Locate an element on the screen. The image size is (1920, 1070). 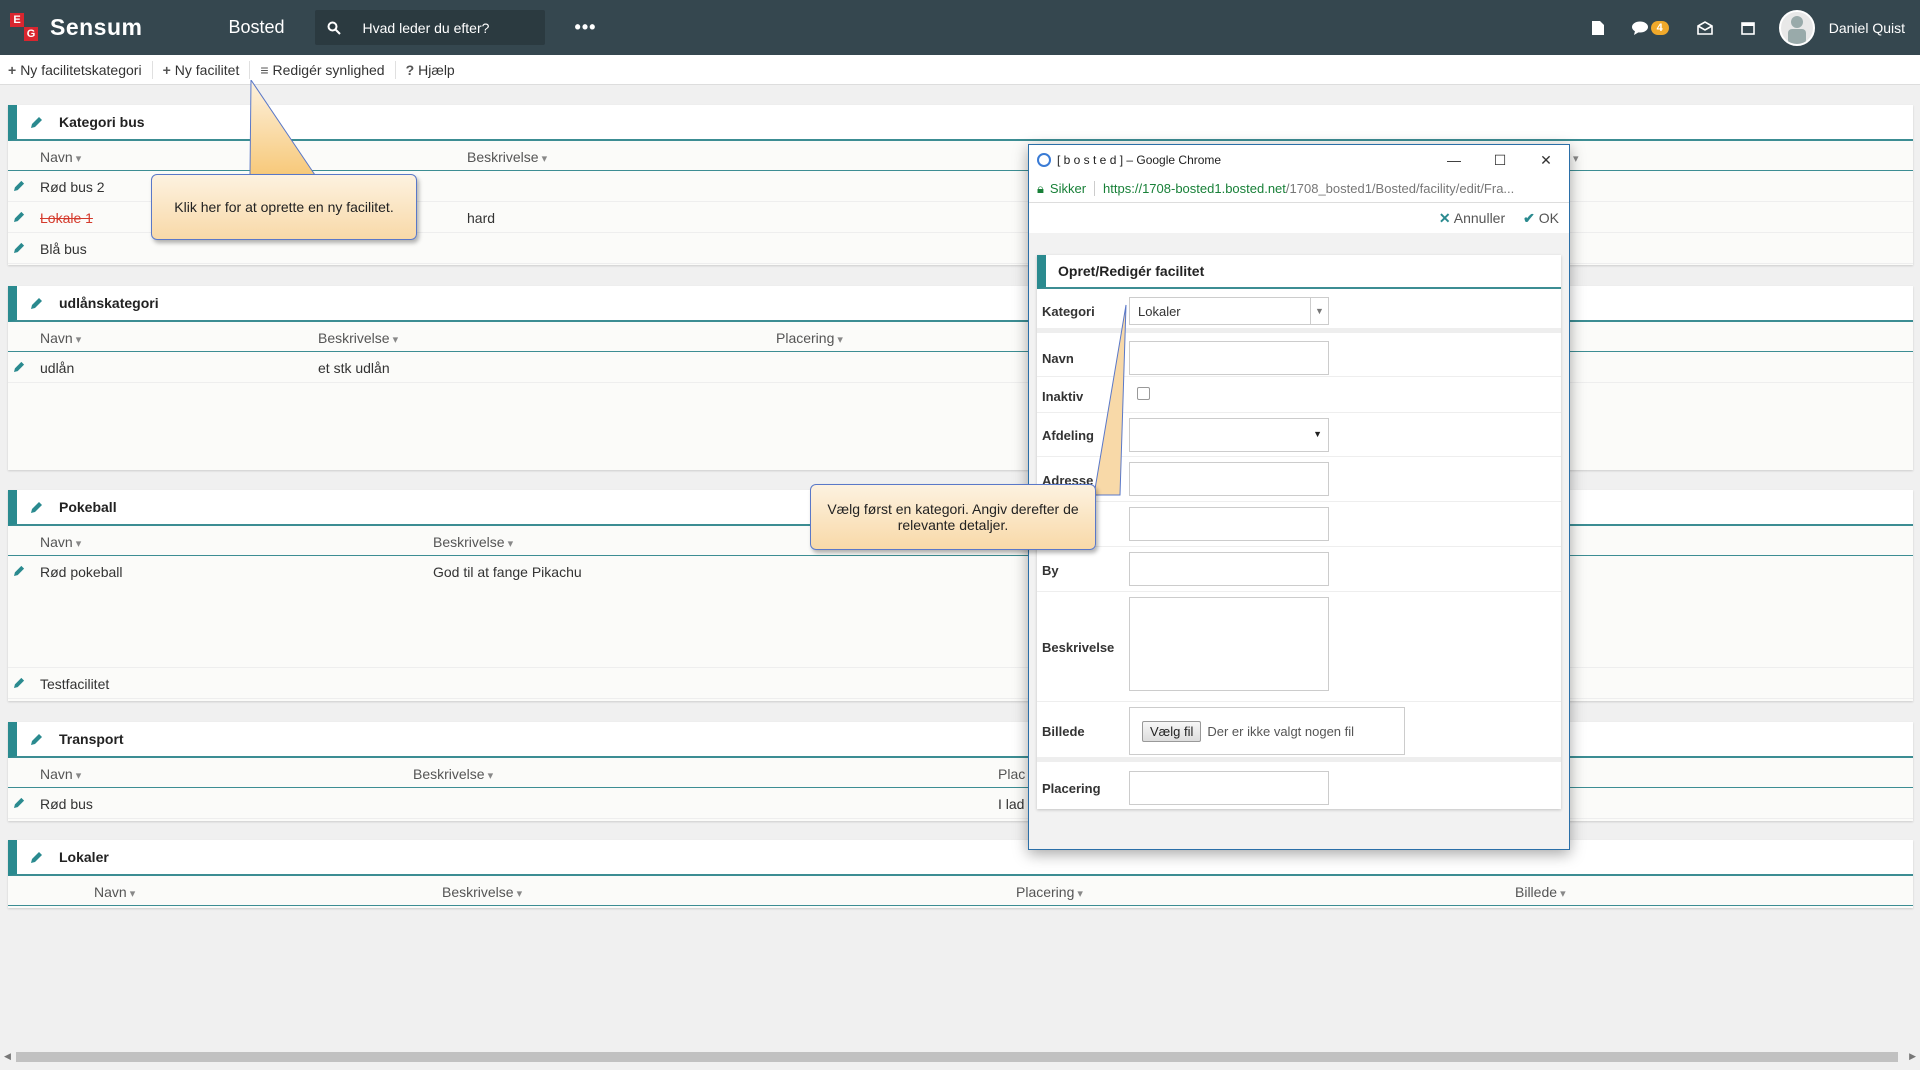
new-facility-category-button: + Ny facilitetskategori is located at coordinates (80, 69).